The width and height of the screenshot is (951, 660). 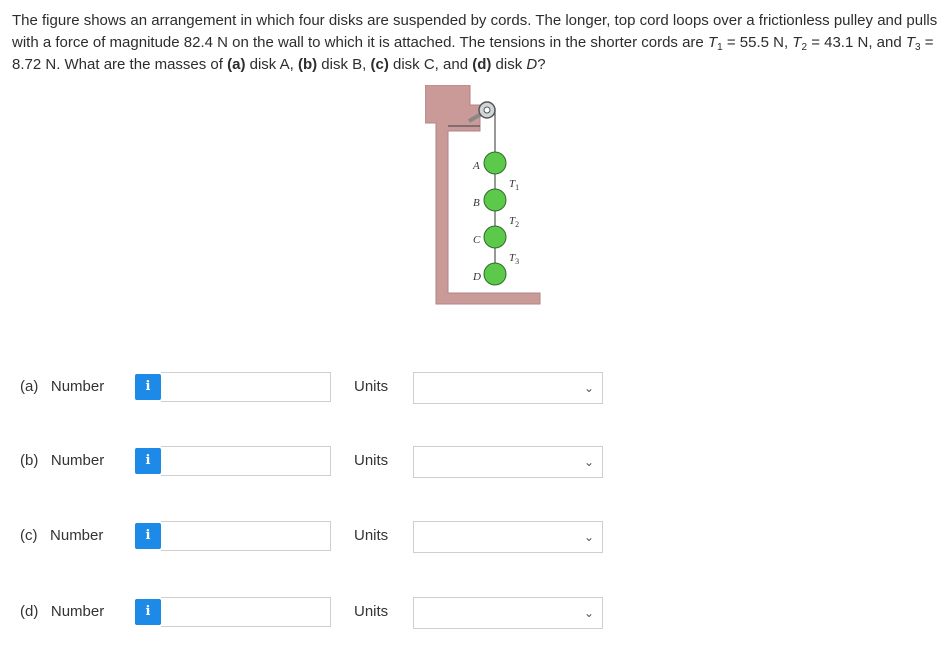 I want to click on units-label-b: Units, so click(x=371, y=460).